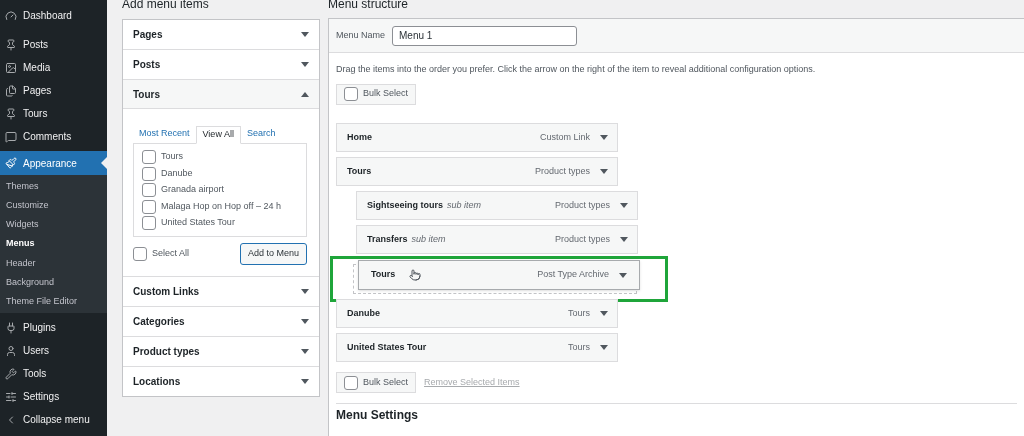 The width and height of the screenshot is (1024, 436). I want to click on submenu-item: Menus, so click(53, 244).